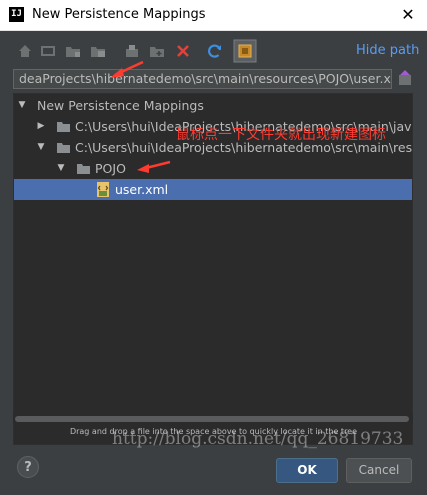 Image resolution: width=427 pixels, height=495 pixels. Describe the element at coordinates (183, 51) in the screenshot. I see `delete-icon` at that location.